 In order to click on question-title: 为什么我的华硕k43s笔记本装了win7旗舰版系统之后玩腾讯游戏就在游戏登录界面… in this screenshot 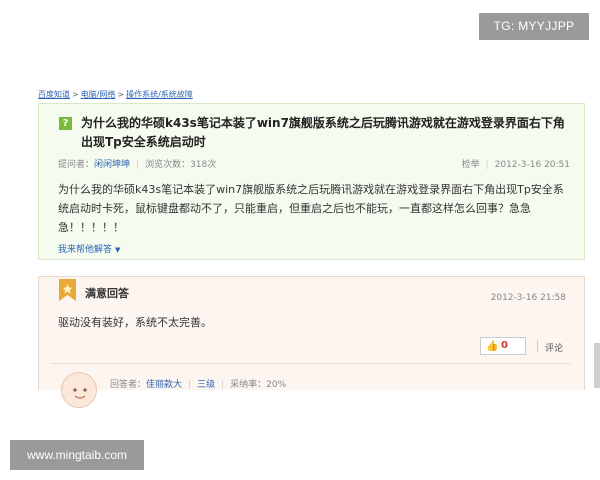, I will do `click(323, 132)`.